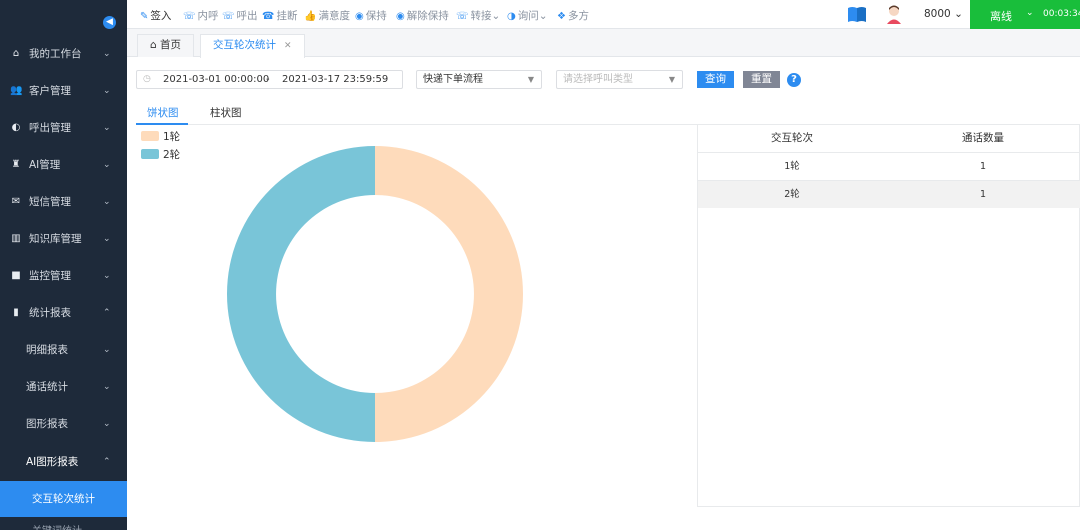  What do you see at coordinates (310, 16) in the screenshot?
I see `toolbar-icon: 👍` at bounding box center [310, 16].